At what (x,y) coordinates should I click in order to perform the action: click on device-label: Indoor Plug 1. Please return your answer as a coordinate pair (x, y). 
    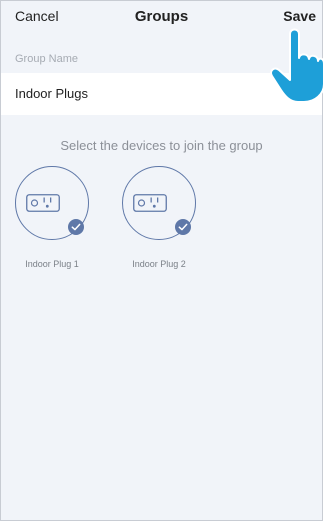
    Looking at the image, I should click on (52, 264).